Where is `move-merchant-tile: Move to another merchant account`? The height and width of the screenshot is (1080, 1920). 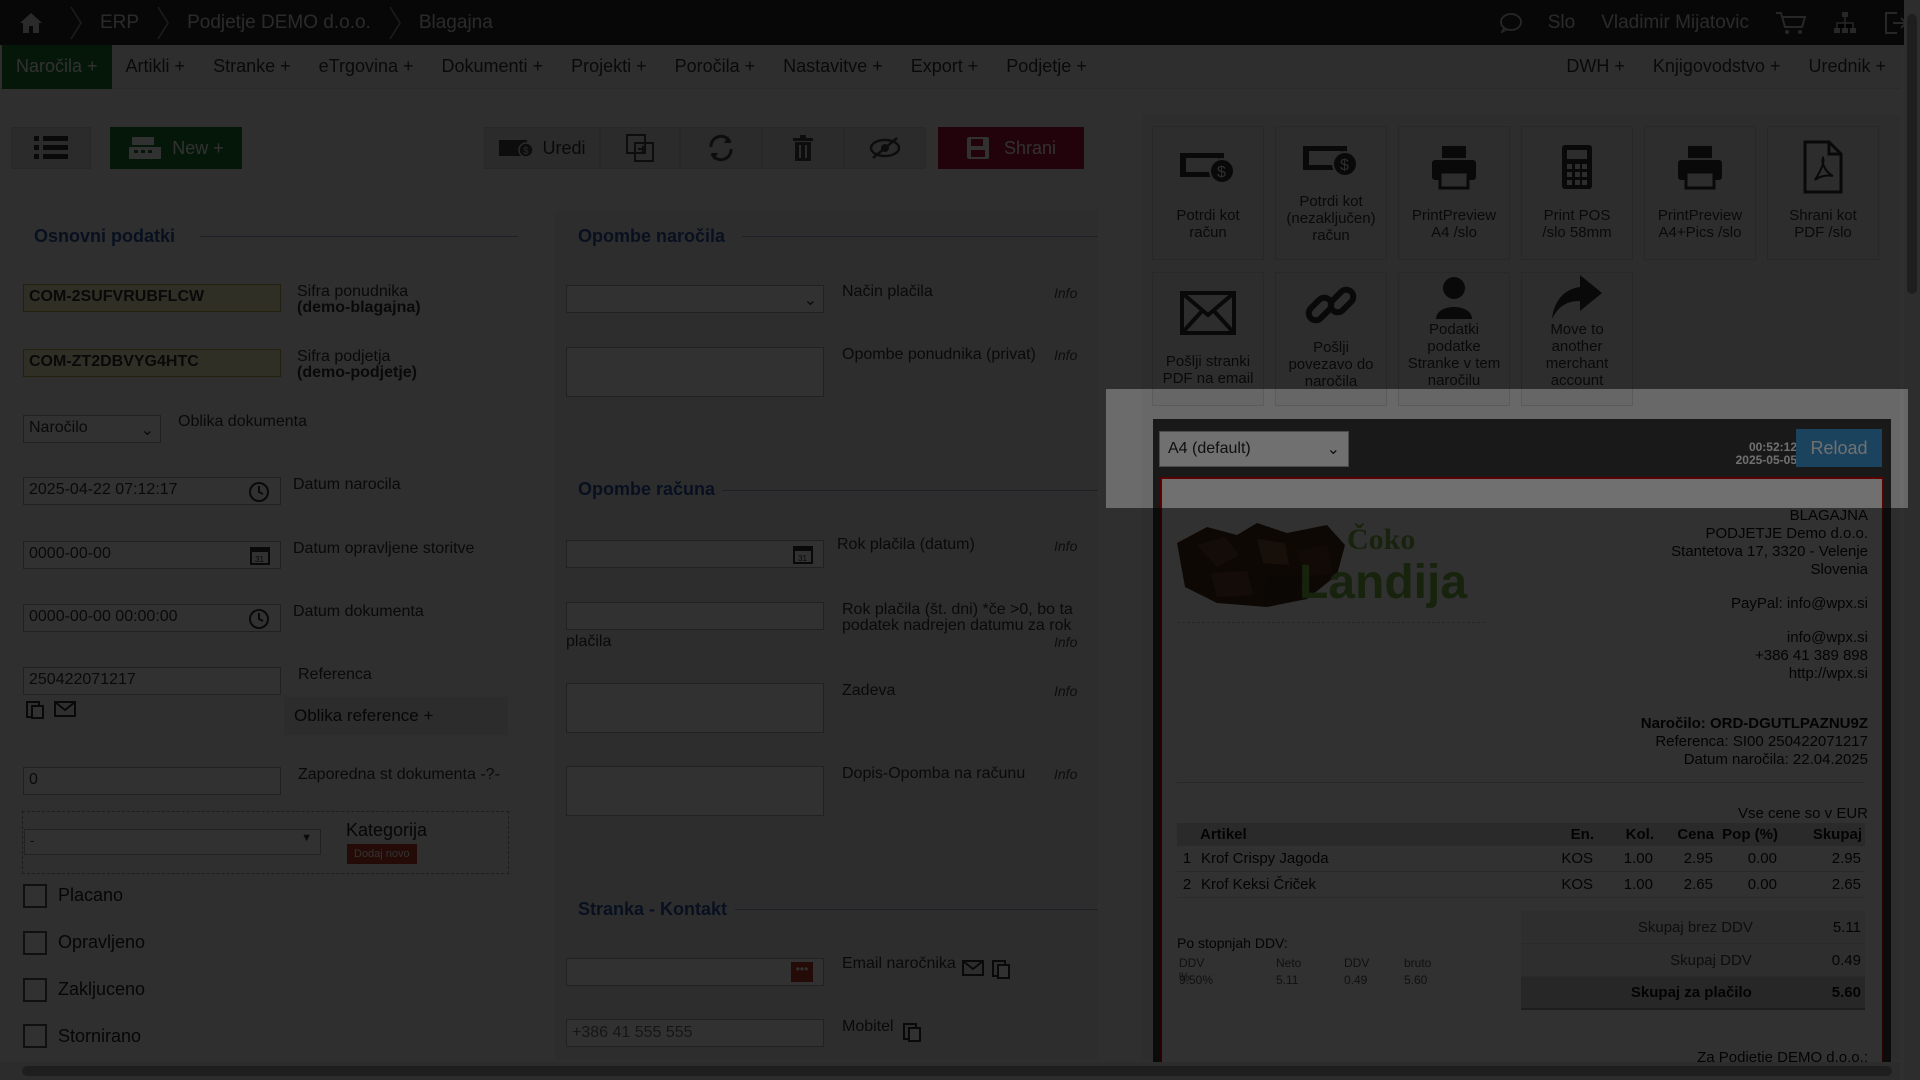
move-merchant-tile: Move to another merchant account is located at coordinates (1577, 339).